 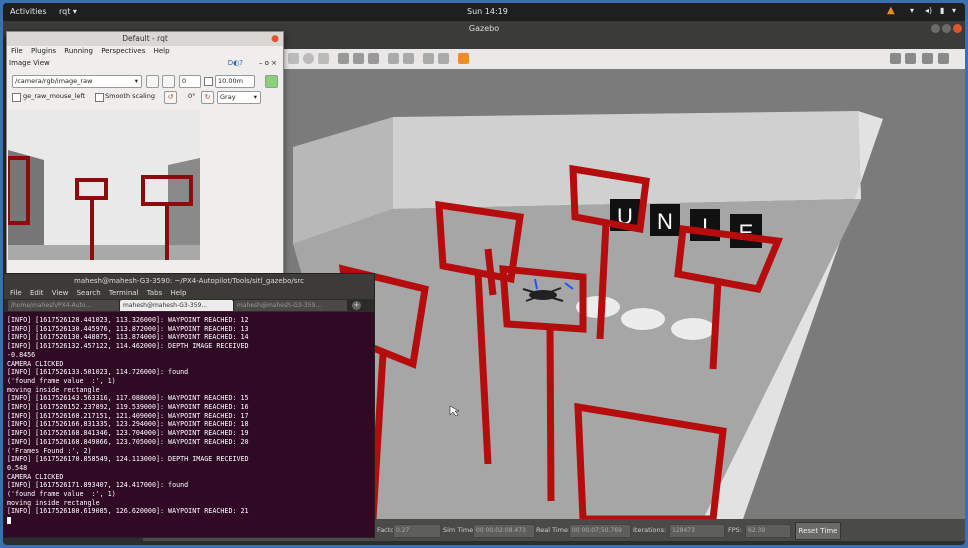 I want to click on frame-pole, so click(x=550, y=414).